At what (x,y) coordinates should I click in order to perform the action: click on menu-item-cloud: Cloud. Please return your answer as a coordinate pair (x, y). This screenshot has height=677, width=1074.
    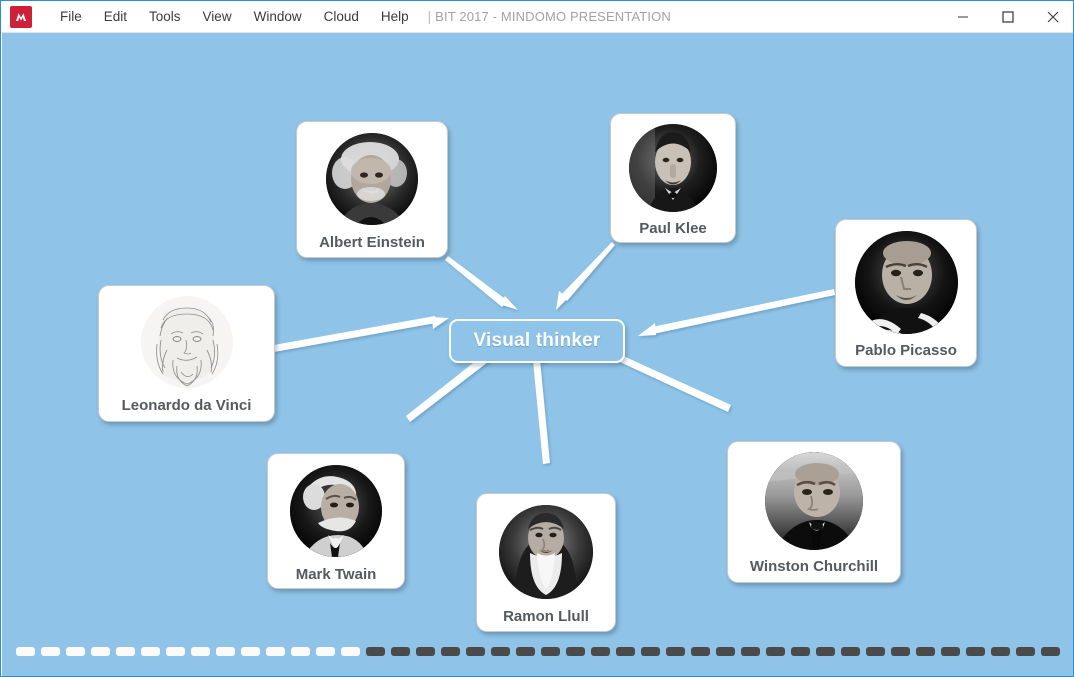
    Looking at the image, I should click on (341, 17).